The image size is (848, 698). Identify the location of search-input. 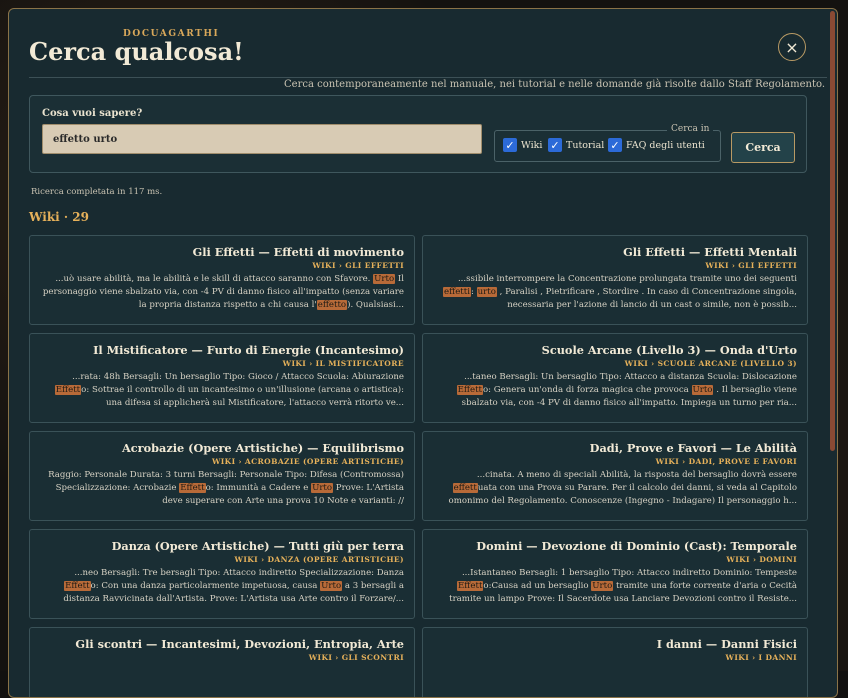
(262, 139).